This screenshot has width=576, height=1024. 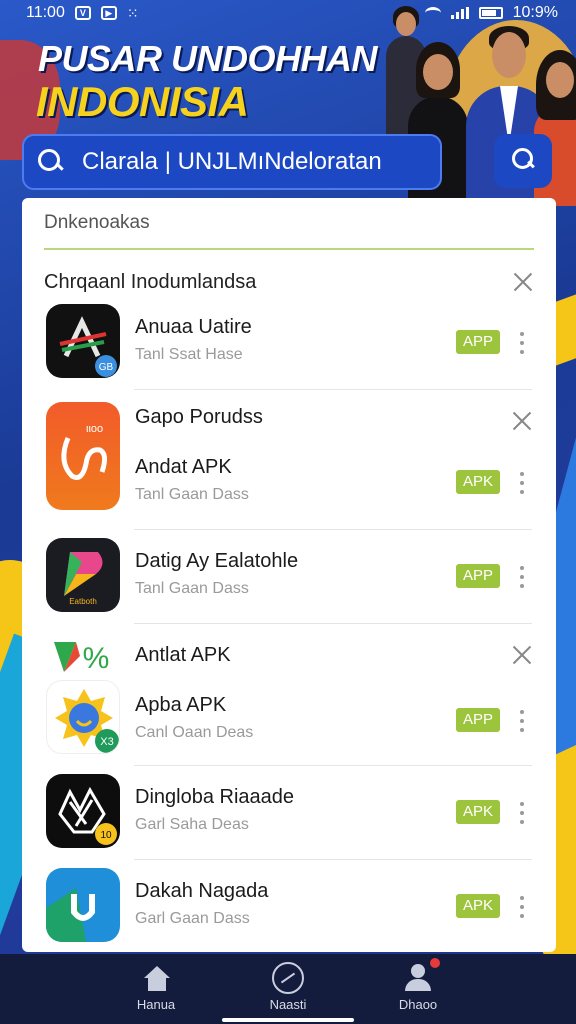 I want to click on play-icon: ▶, so click(x=108, y=13).